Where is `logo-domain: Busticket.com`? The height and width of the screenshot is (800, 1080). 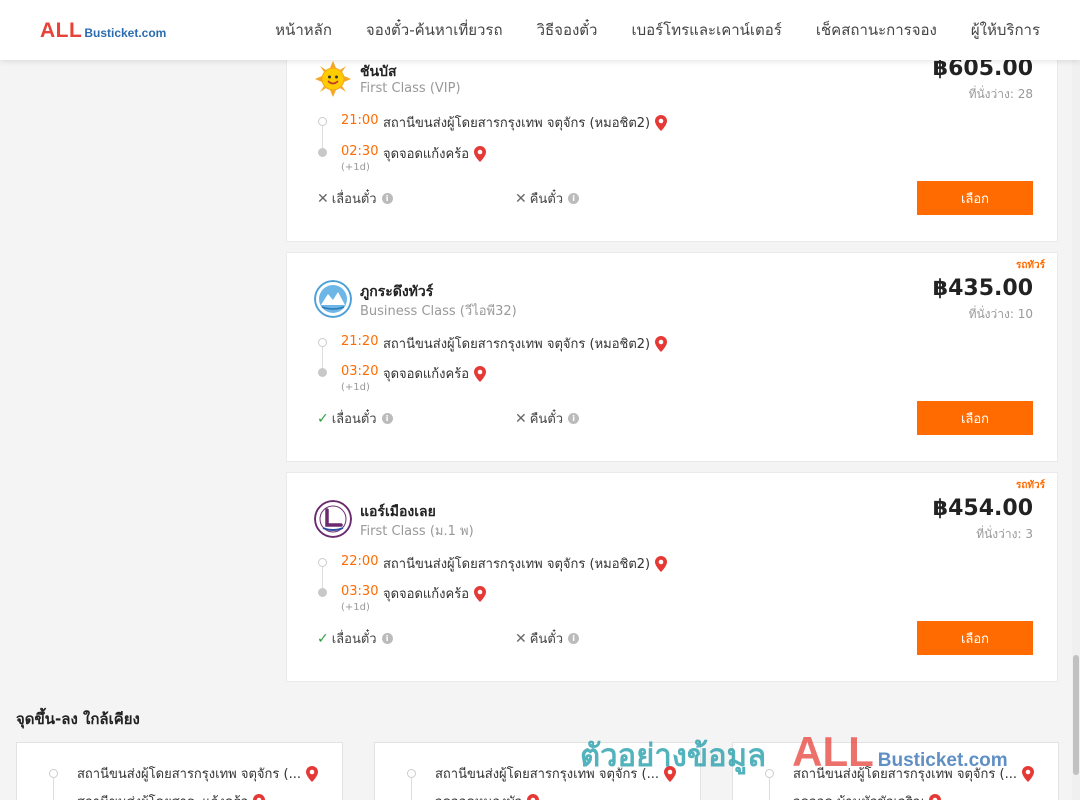
logo-domain: Busticket.com is located at coordinates (125, 33).